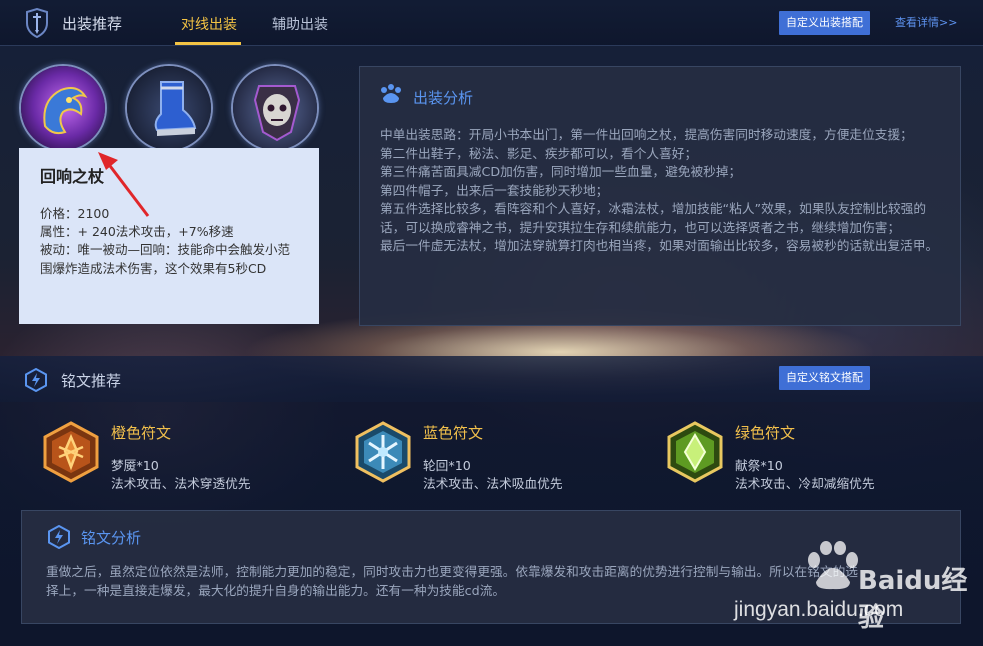  I want to click on rune-color-name: 蓝色符文, so click(453, 433).